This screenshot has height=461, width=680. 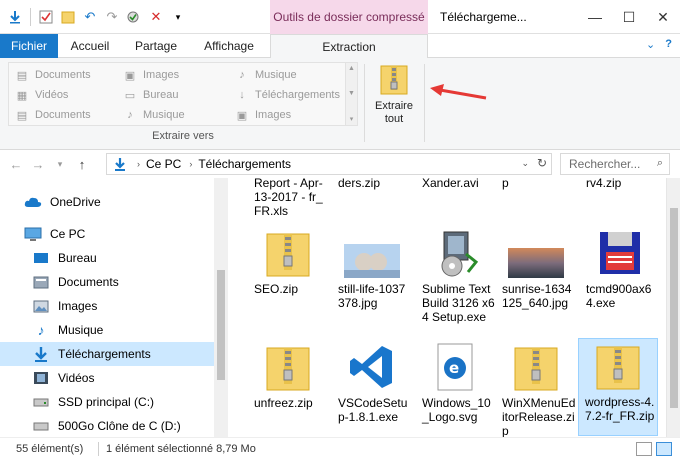 I want to click on chevron-down-icon: ▼, so click(x=351, y=93).